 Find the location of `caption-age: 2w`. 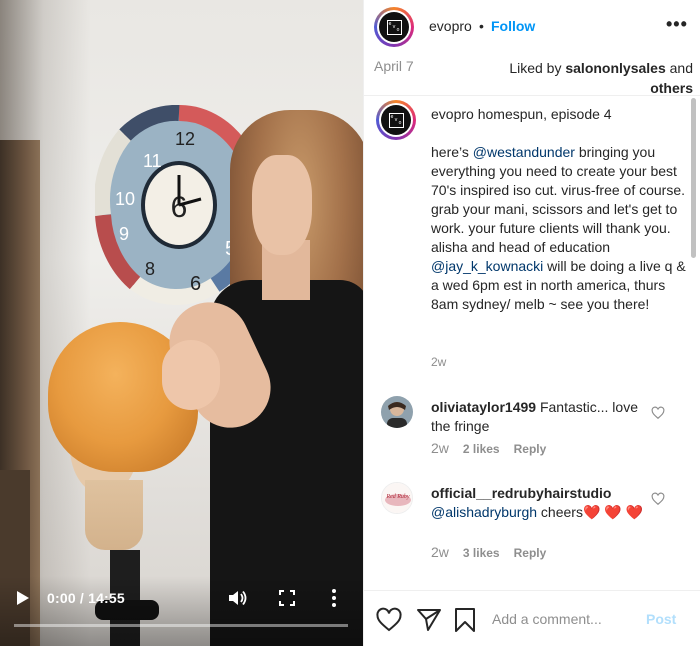

caption-age: 2w is located at coordinates (439, 362).